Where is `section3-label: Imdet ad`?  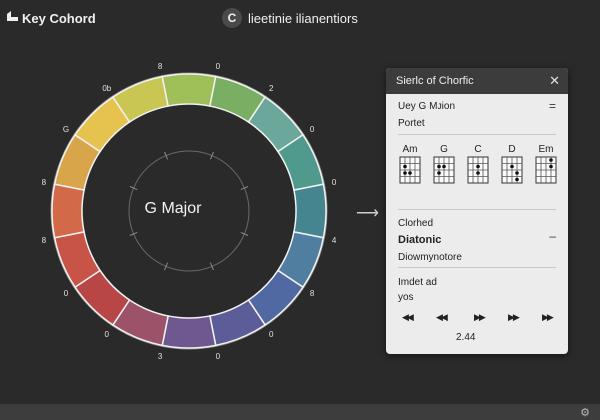 section3-label: Imdet ad is located at coordinates (417, 282).